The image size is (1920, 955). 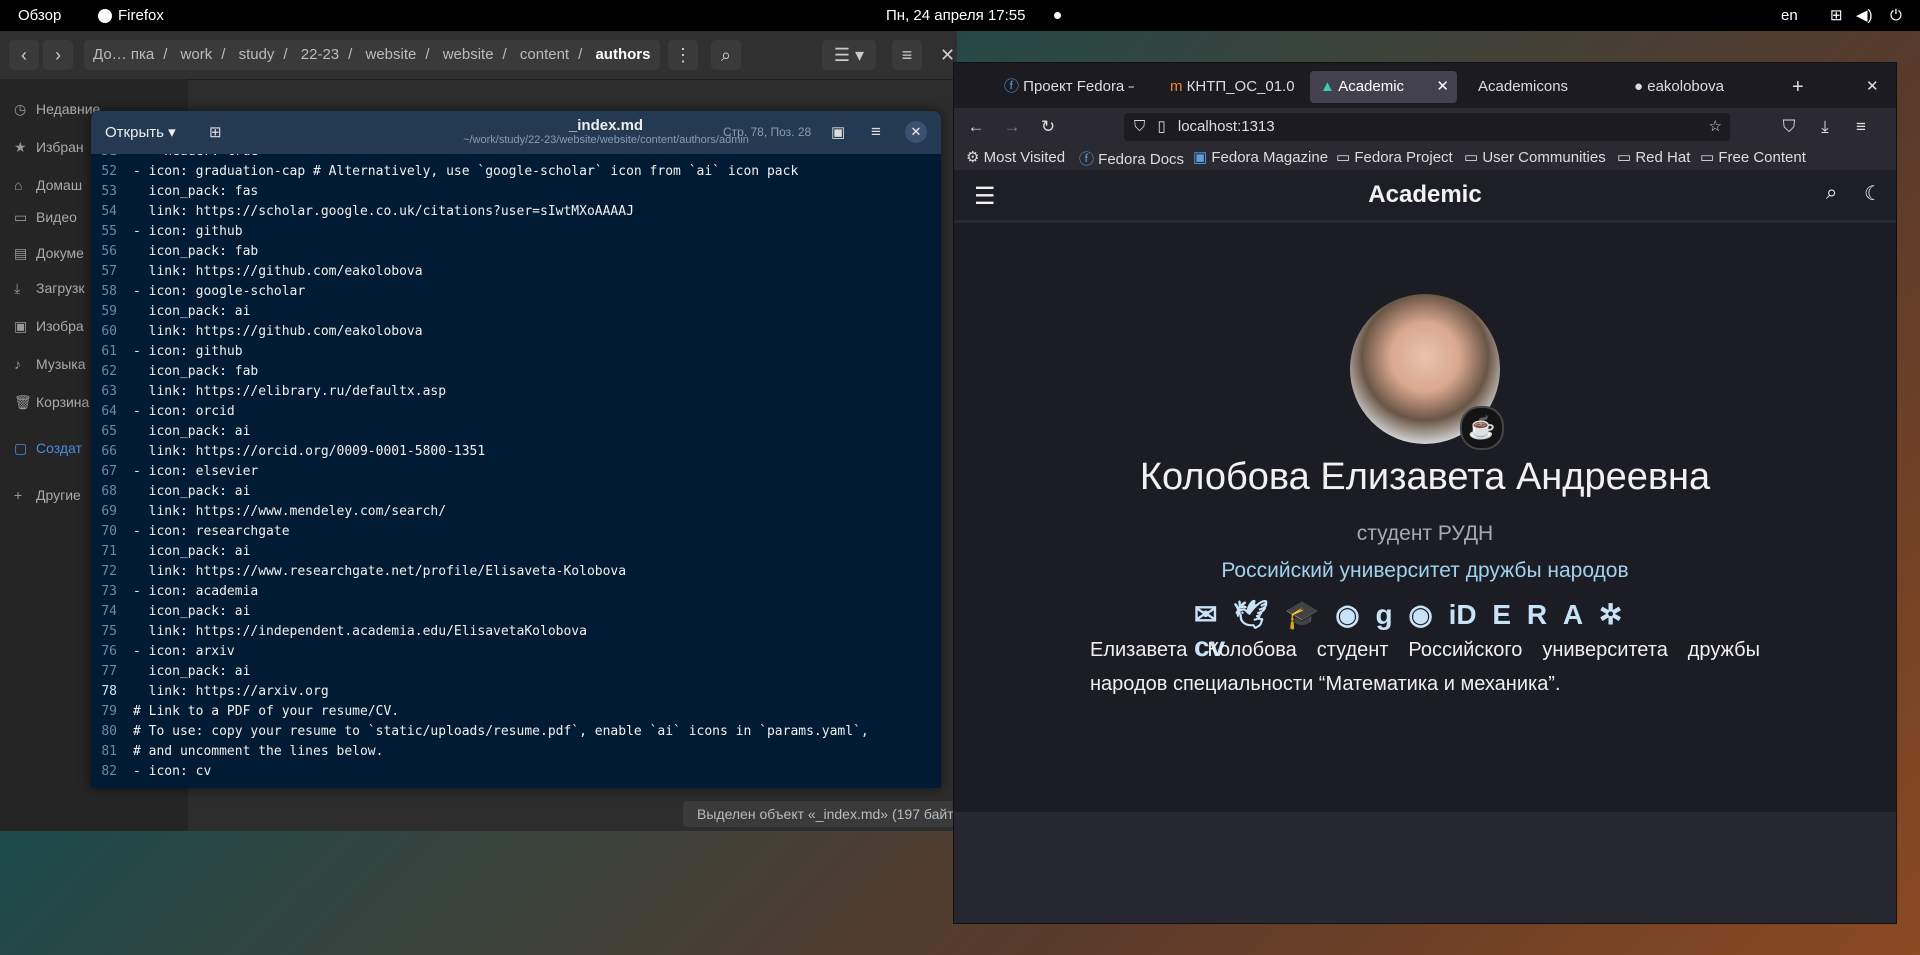 What do you see at coordinates (1463, 615) in the screenshot?
I see `orcid-icon: iD` at bounding box center [1463, 615].